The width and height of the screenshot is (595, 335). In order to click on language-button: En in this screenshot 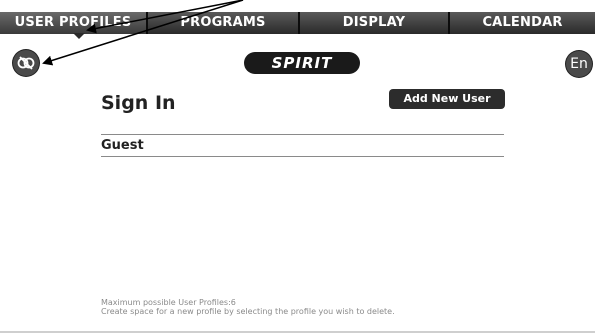, I will do `click(579, 64)`.